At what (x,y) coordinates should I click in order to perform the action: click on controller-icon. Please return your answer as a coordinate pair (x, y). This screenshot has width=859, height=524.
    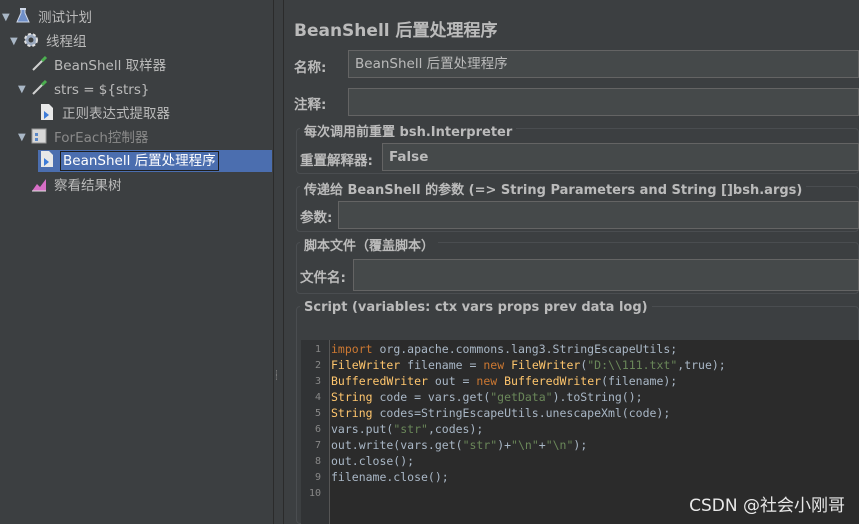
    Looking at the image, I should click on (39, 136).